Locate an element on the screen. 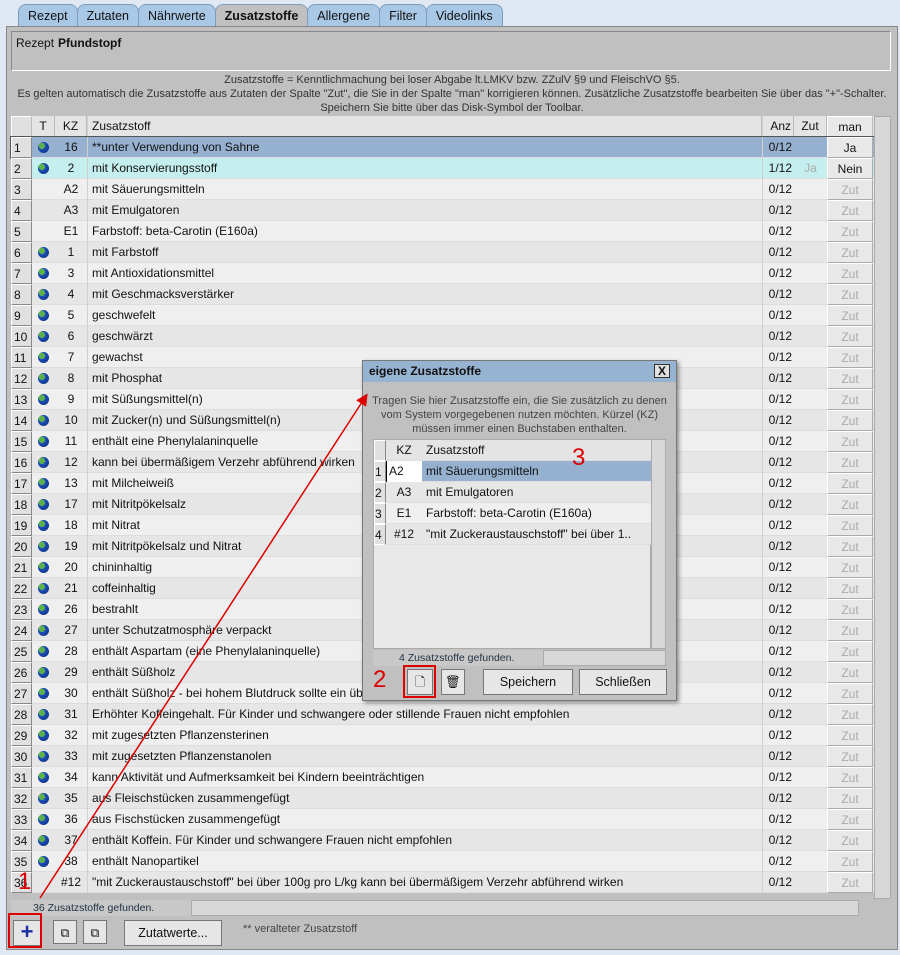 This screenshot has height=955, width=900. annotation-number-3: 3 is located at coordinates (579, 457).